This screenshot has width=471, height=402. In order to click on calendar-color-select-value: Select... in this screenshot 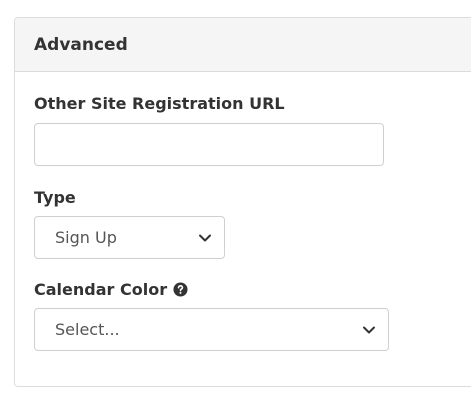, I will do `click(87, 329)`.